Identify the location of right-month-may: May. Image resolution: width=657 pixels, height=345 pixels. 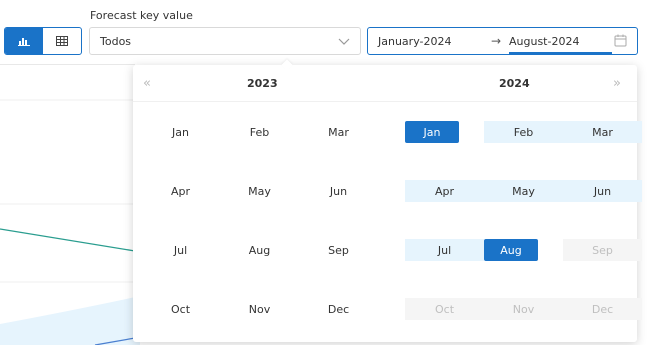
(523, 191).